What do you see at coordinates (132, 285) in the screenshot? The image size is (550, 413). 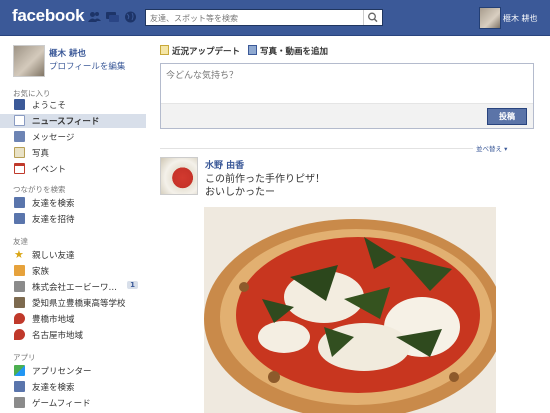 I see `count-badge: 1` at bounding box center [132, 285].